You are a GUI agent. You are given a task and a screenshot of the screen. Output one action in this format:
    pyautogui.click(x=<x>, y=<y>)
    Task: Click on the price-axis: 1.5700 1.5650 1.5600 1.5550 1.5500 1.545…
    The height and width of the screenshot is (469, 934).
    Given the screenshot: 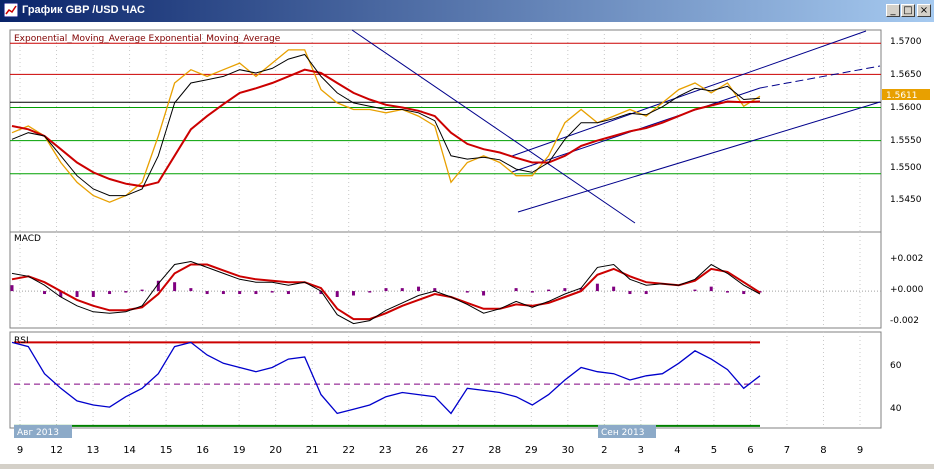 What is the action you would take?
    pyautogui.click(x=906, y=121)
    